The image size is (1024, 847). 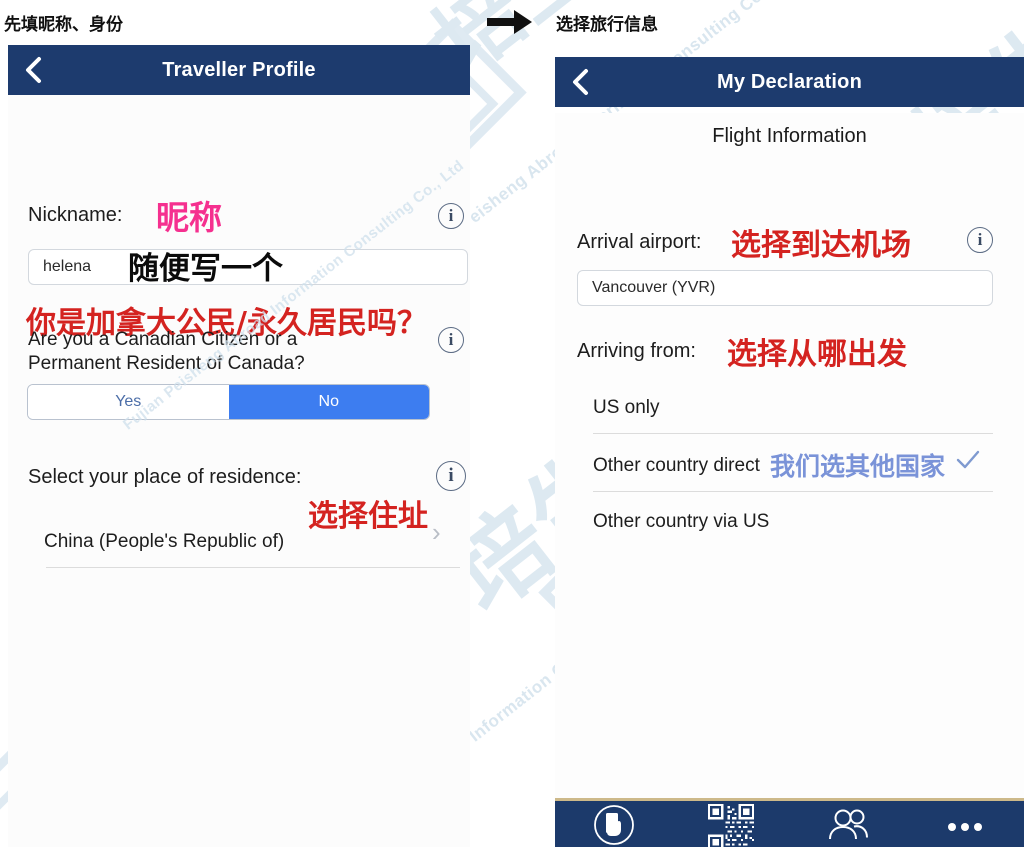 I want to click on tab-travellers, so click(x=848, y=824).